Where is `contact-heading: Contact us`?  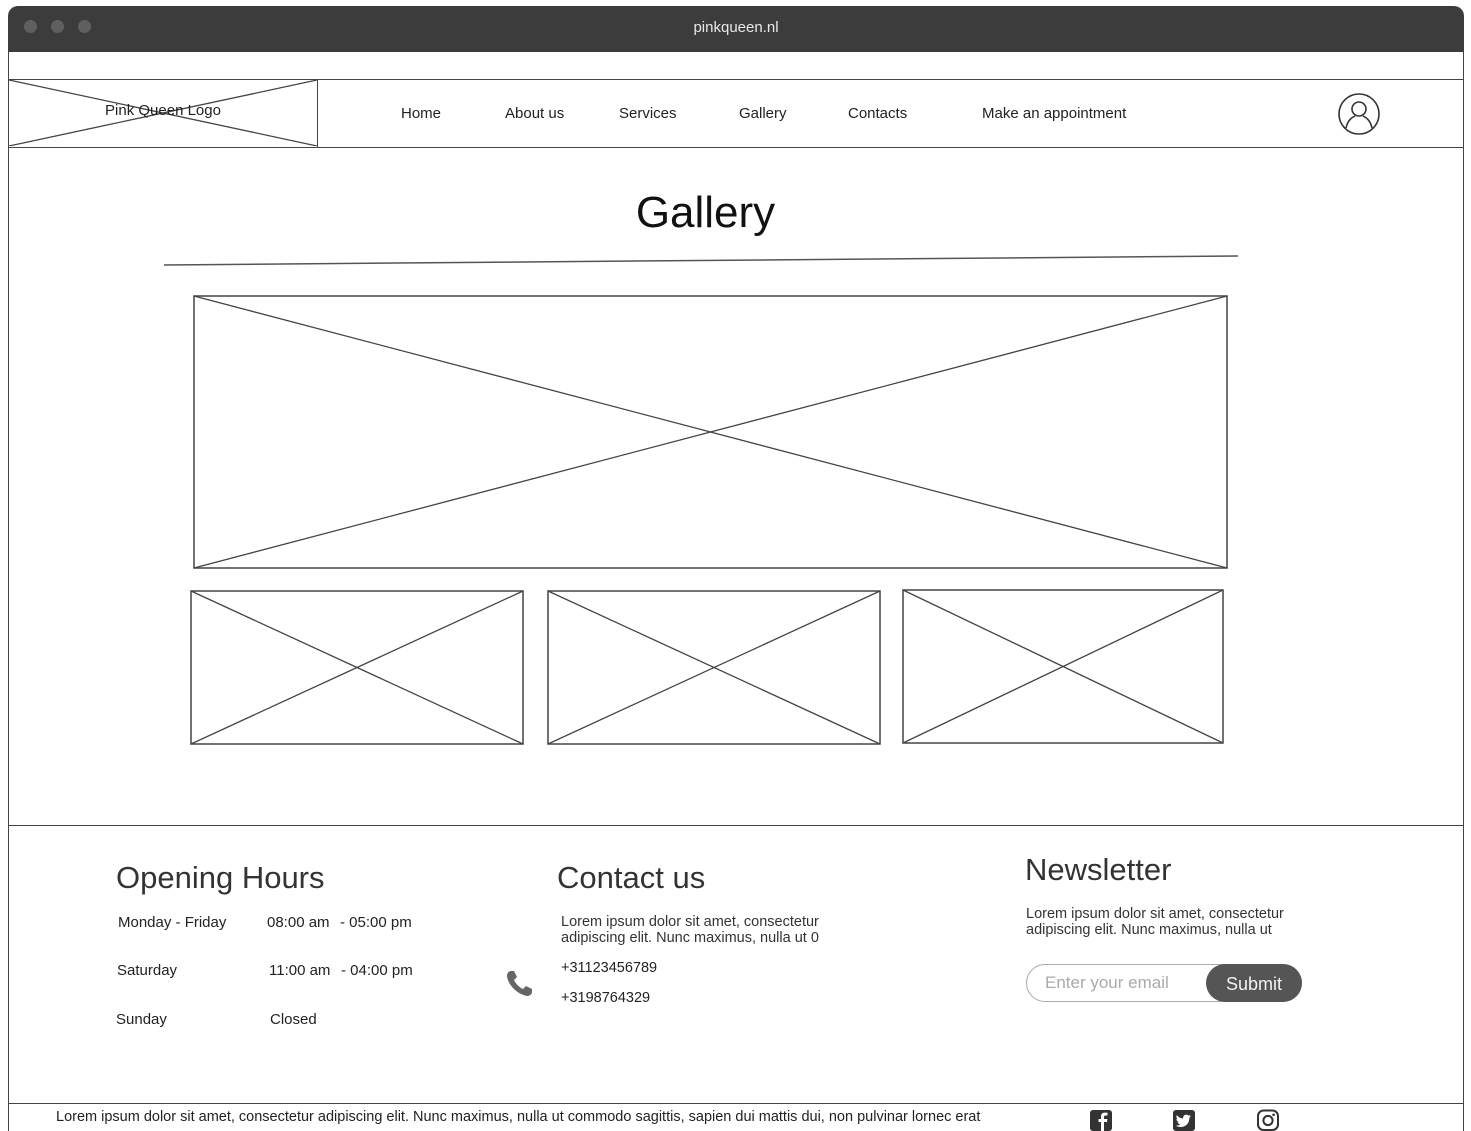 contact-heading: Contact us is located at coordinates (631, 877).